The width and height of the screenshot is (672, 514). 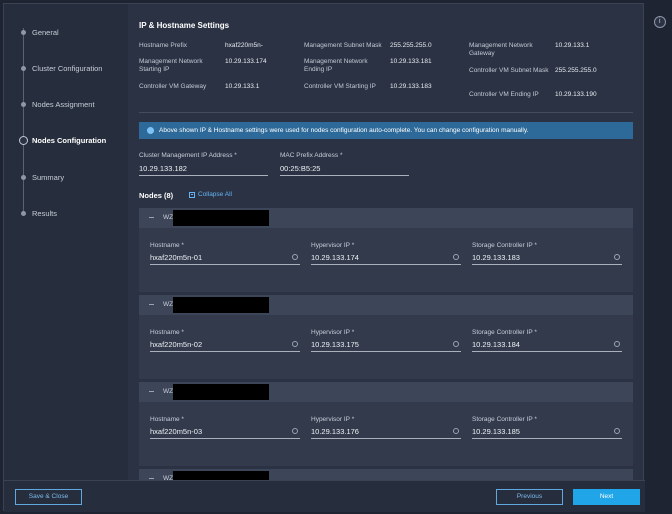 I want to click on nodes-title: Nodes (8), so click(x=156, y=195).